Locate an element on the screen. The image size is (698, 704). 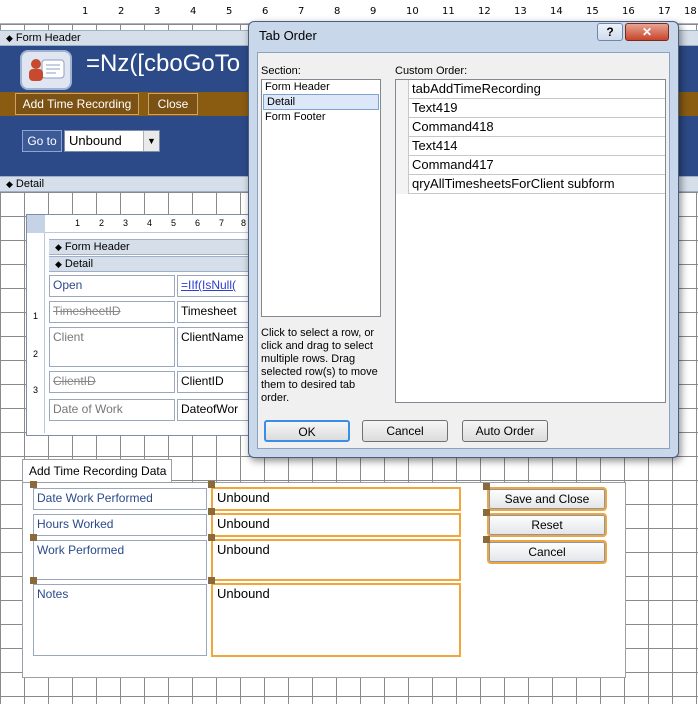
clientid-field: ClientID is located at coordinates (213, 382).